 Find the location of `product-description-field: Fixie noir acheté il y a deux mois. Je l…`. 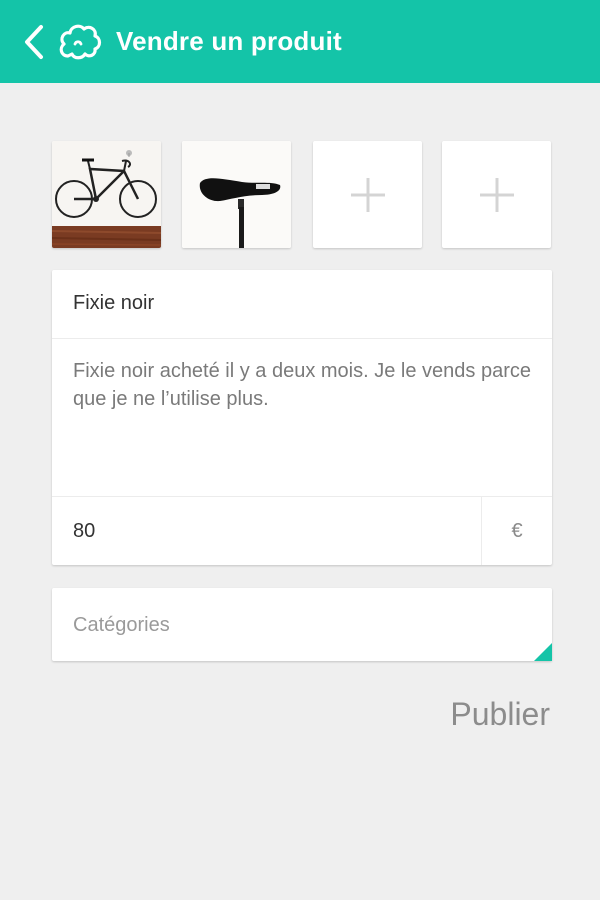

product-description-field: Fixie noir acheté il y a deux mois. Je l… is located at coordinates (302, 418).